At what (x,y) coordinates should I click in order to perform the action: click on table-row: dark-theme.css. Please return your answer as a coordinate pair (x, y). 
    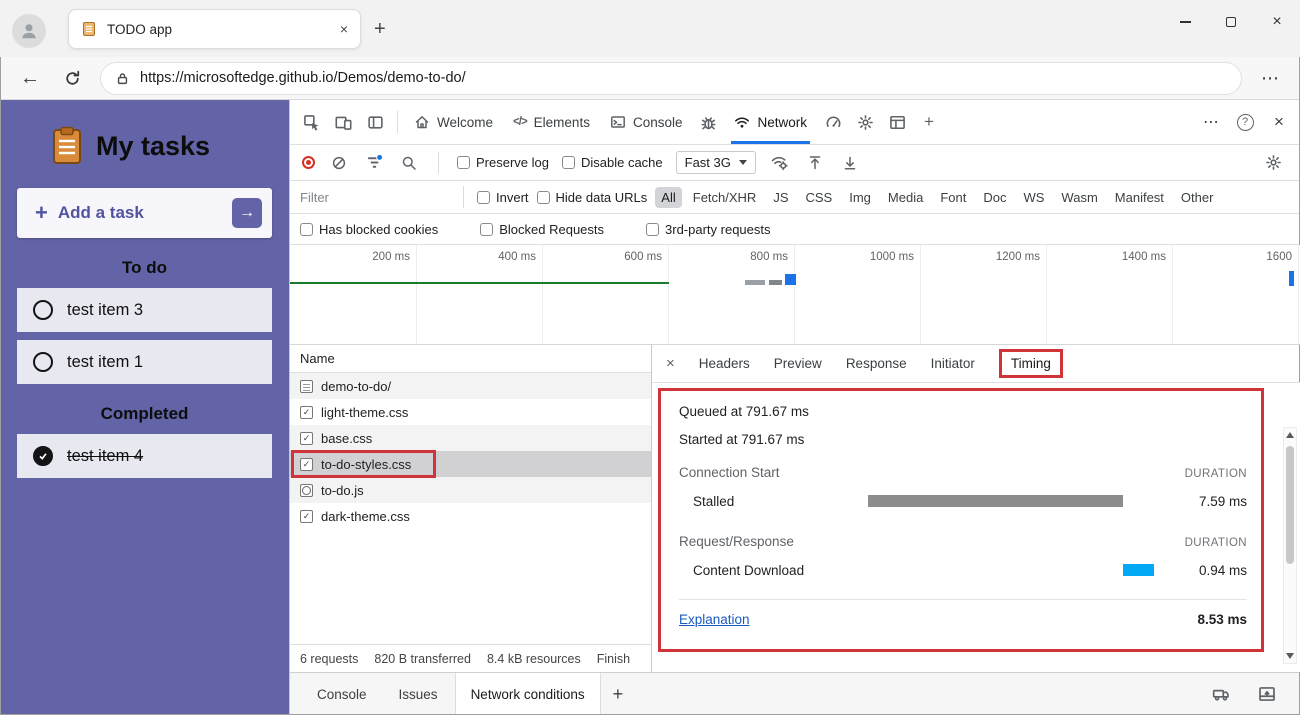
    Looking at the image, I should click on (470, 516).